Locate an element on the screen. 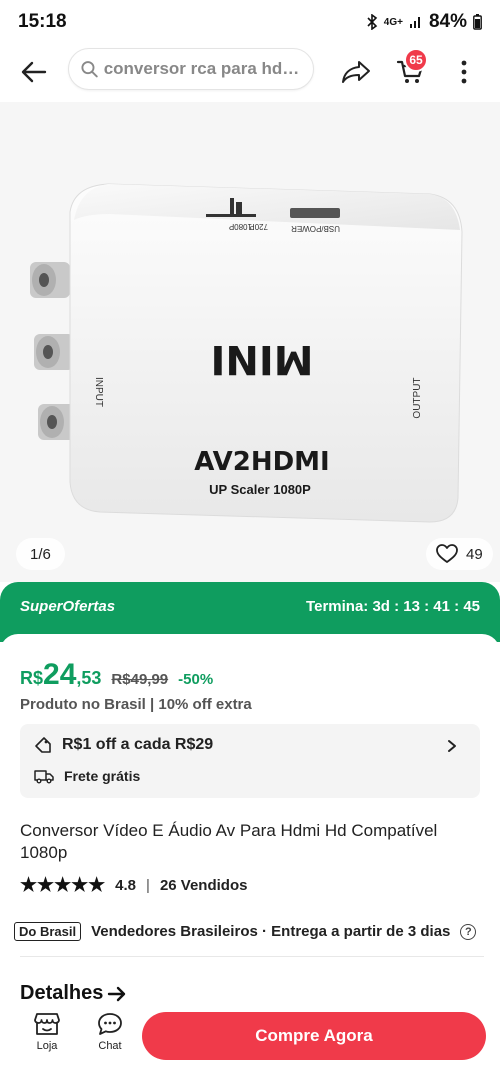 The height and width of the screenshot is (1072, 500). back-arrow-icon is located at coordinates (34, 72).